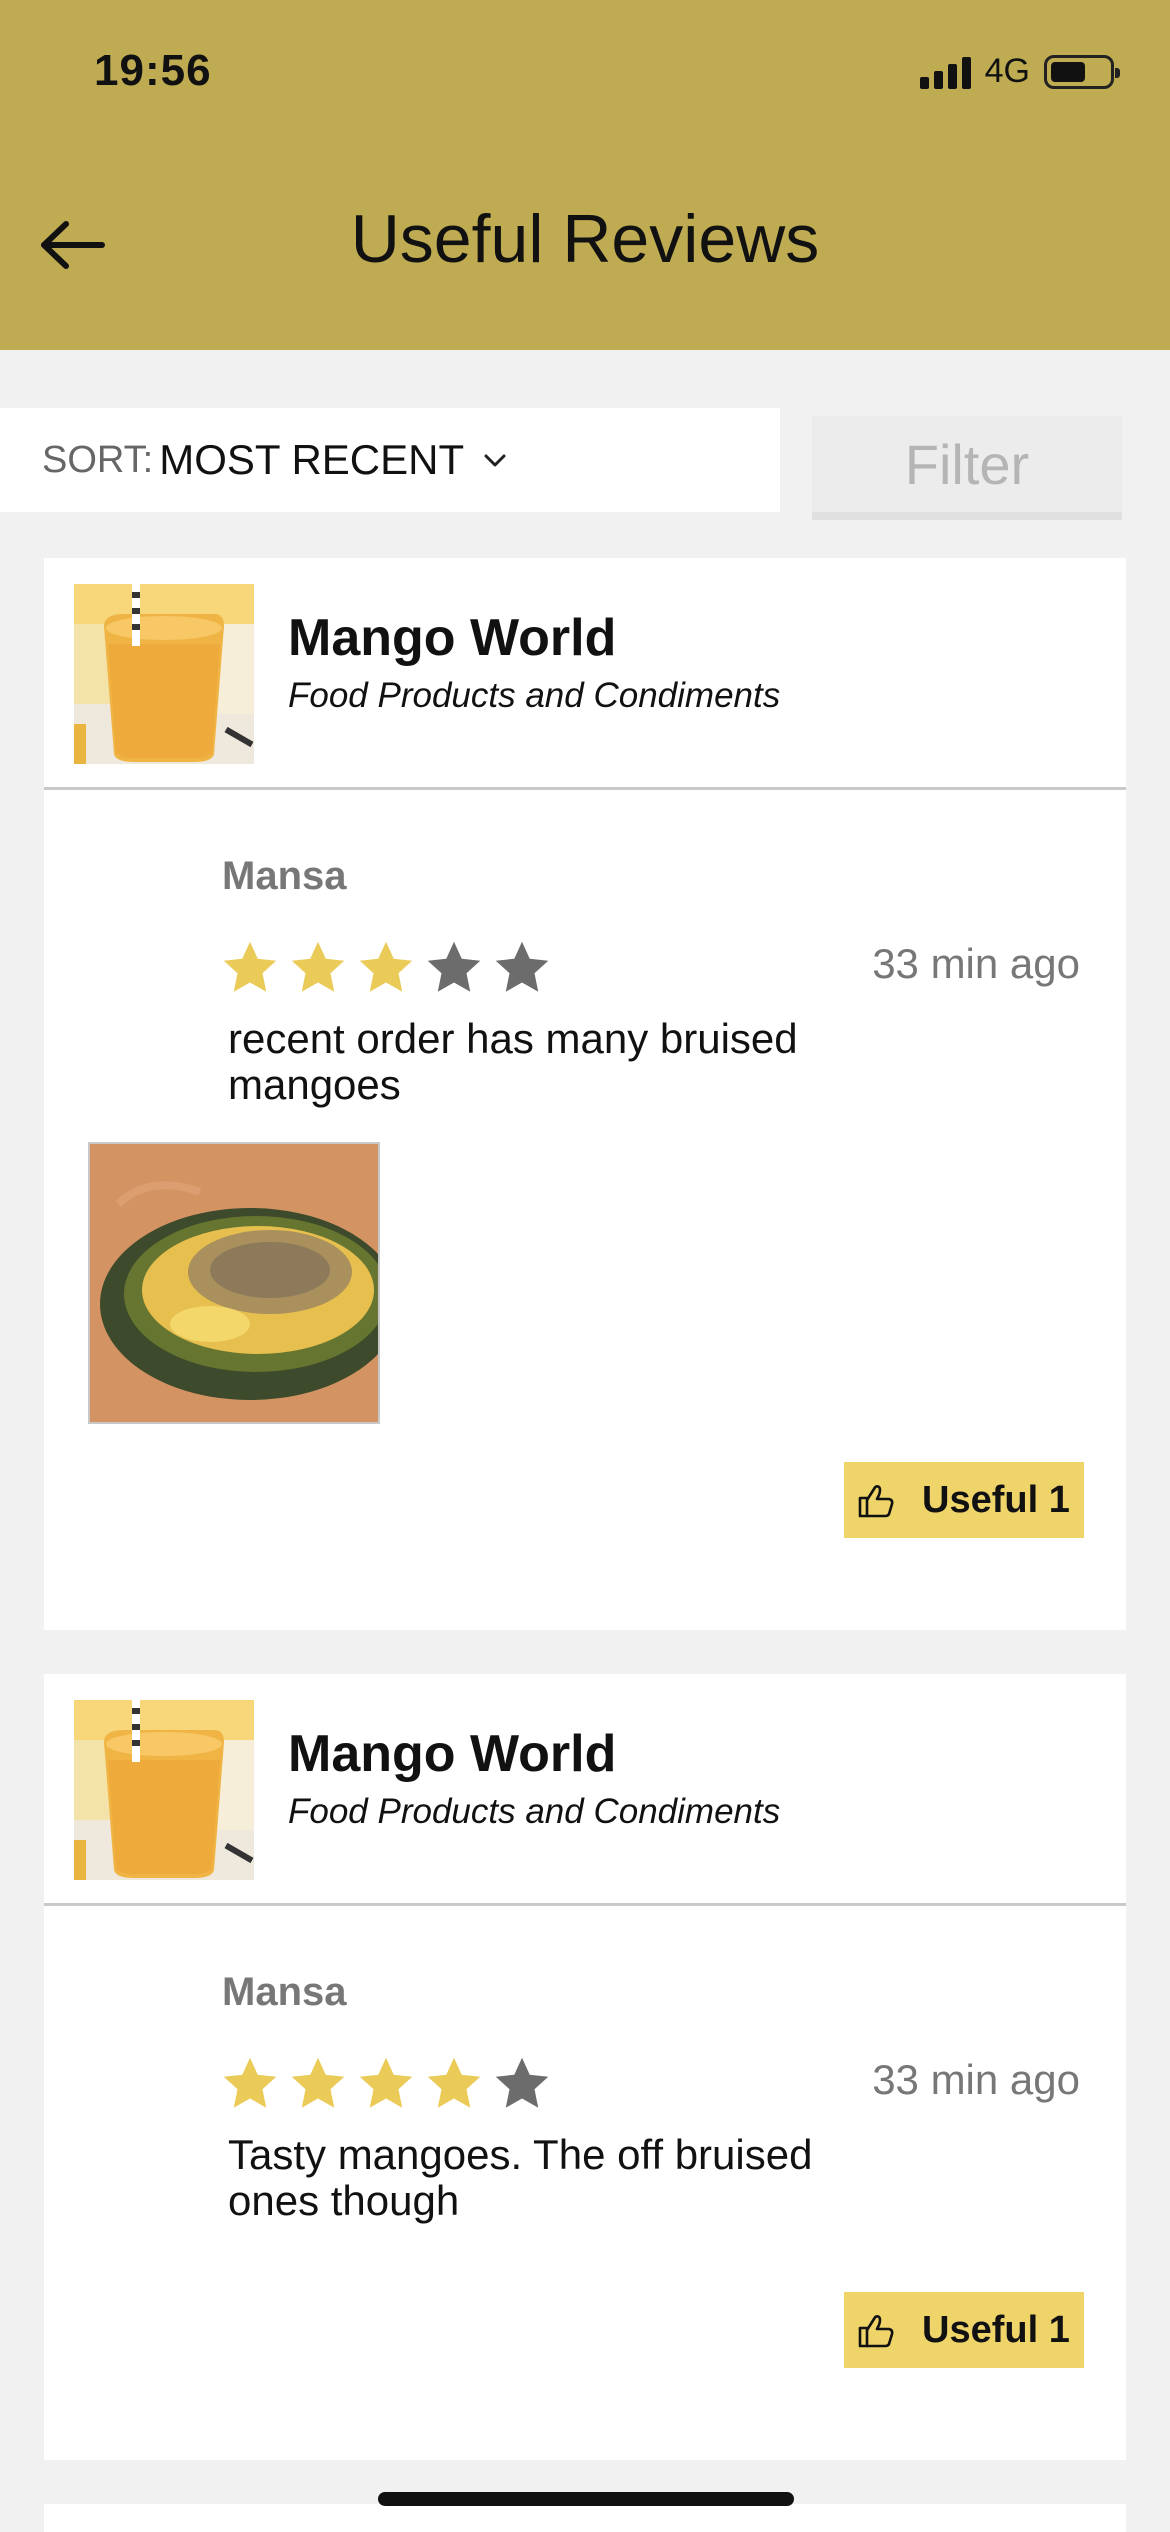 This screenshot has height=2532, width=1170. I want to click on battery-icon, so click(1082, 71).